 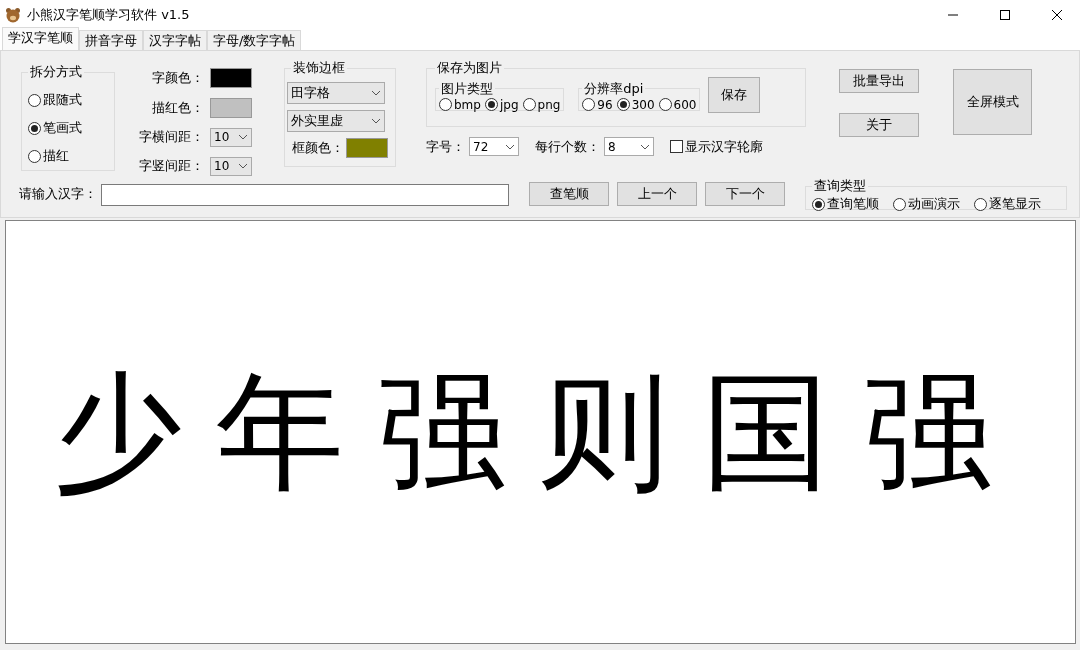 What do you see at coordinates (845, 204) in the screenshot?
I see `radio-button: 查询笔顺` at bounding box center [845, 204].